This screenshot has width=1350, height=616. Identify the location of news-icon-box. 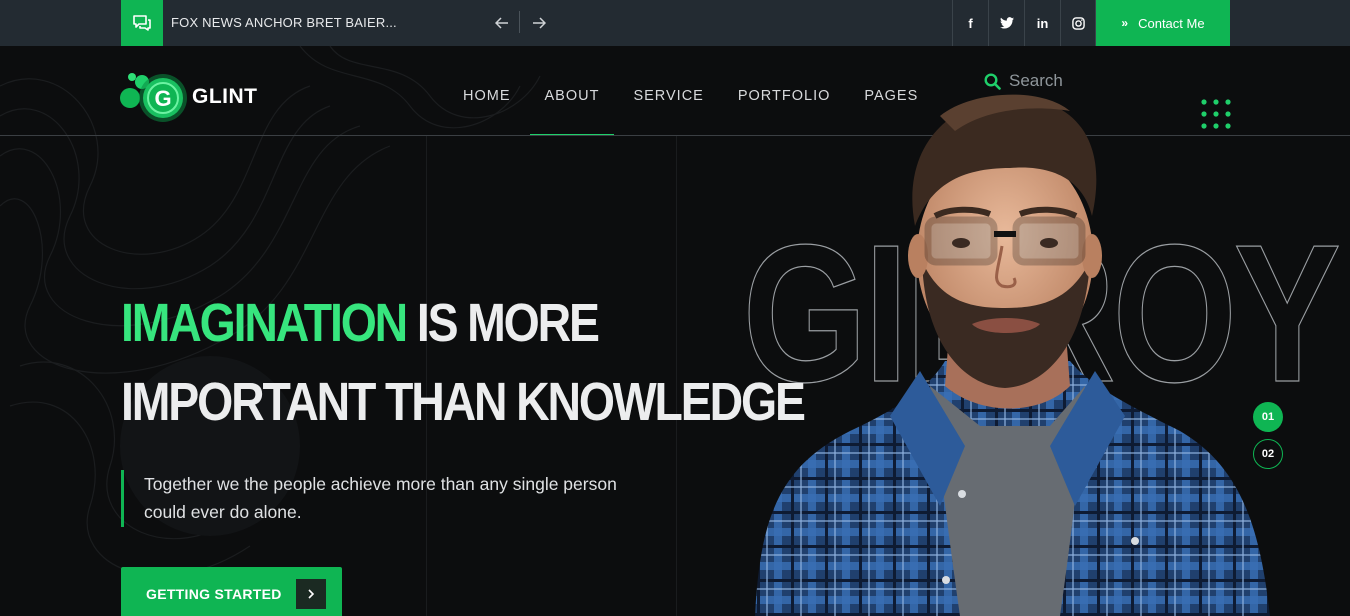
(142, 23).